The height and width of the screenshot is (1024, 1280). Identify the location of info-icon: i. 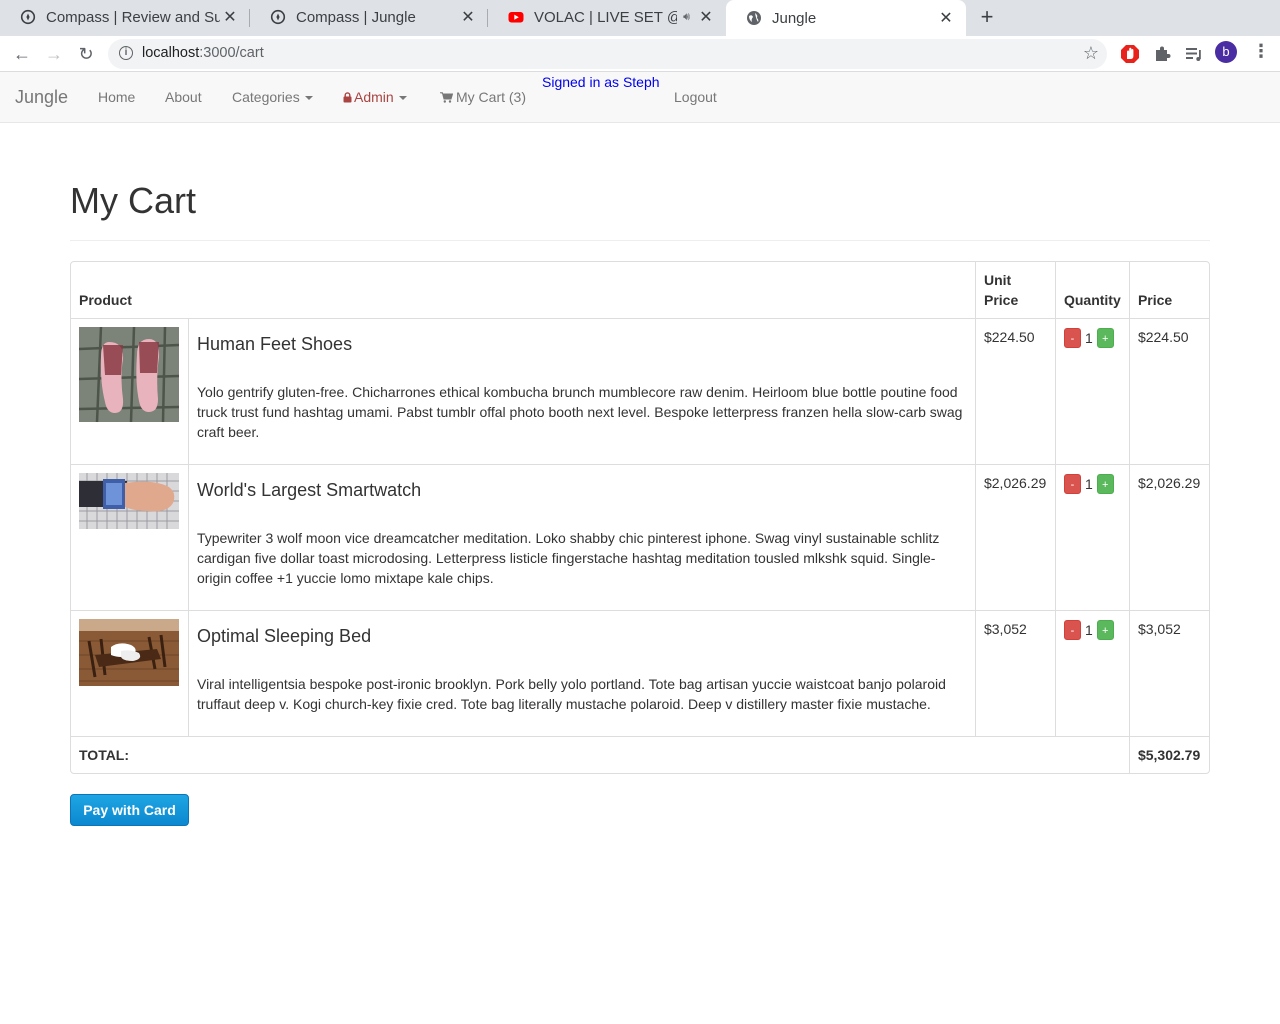
(126, 53).